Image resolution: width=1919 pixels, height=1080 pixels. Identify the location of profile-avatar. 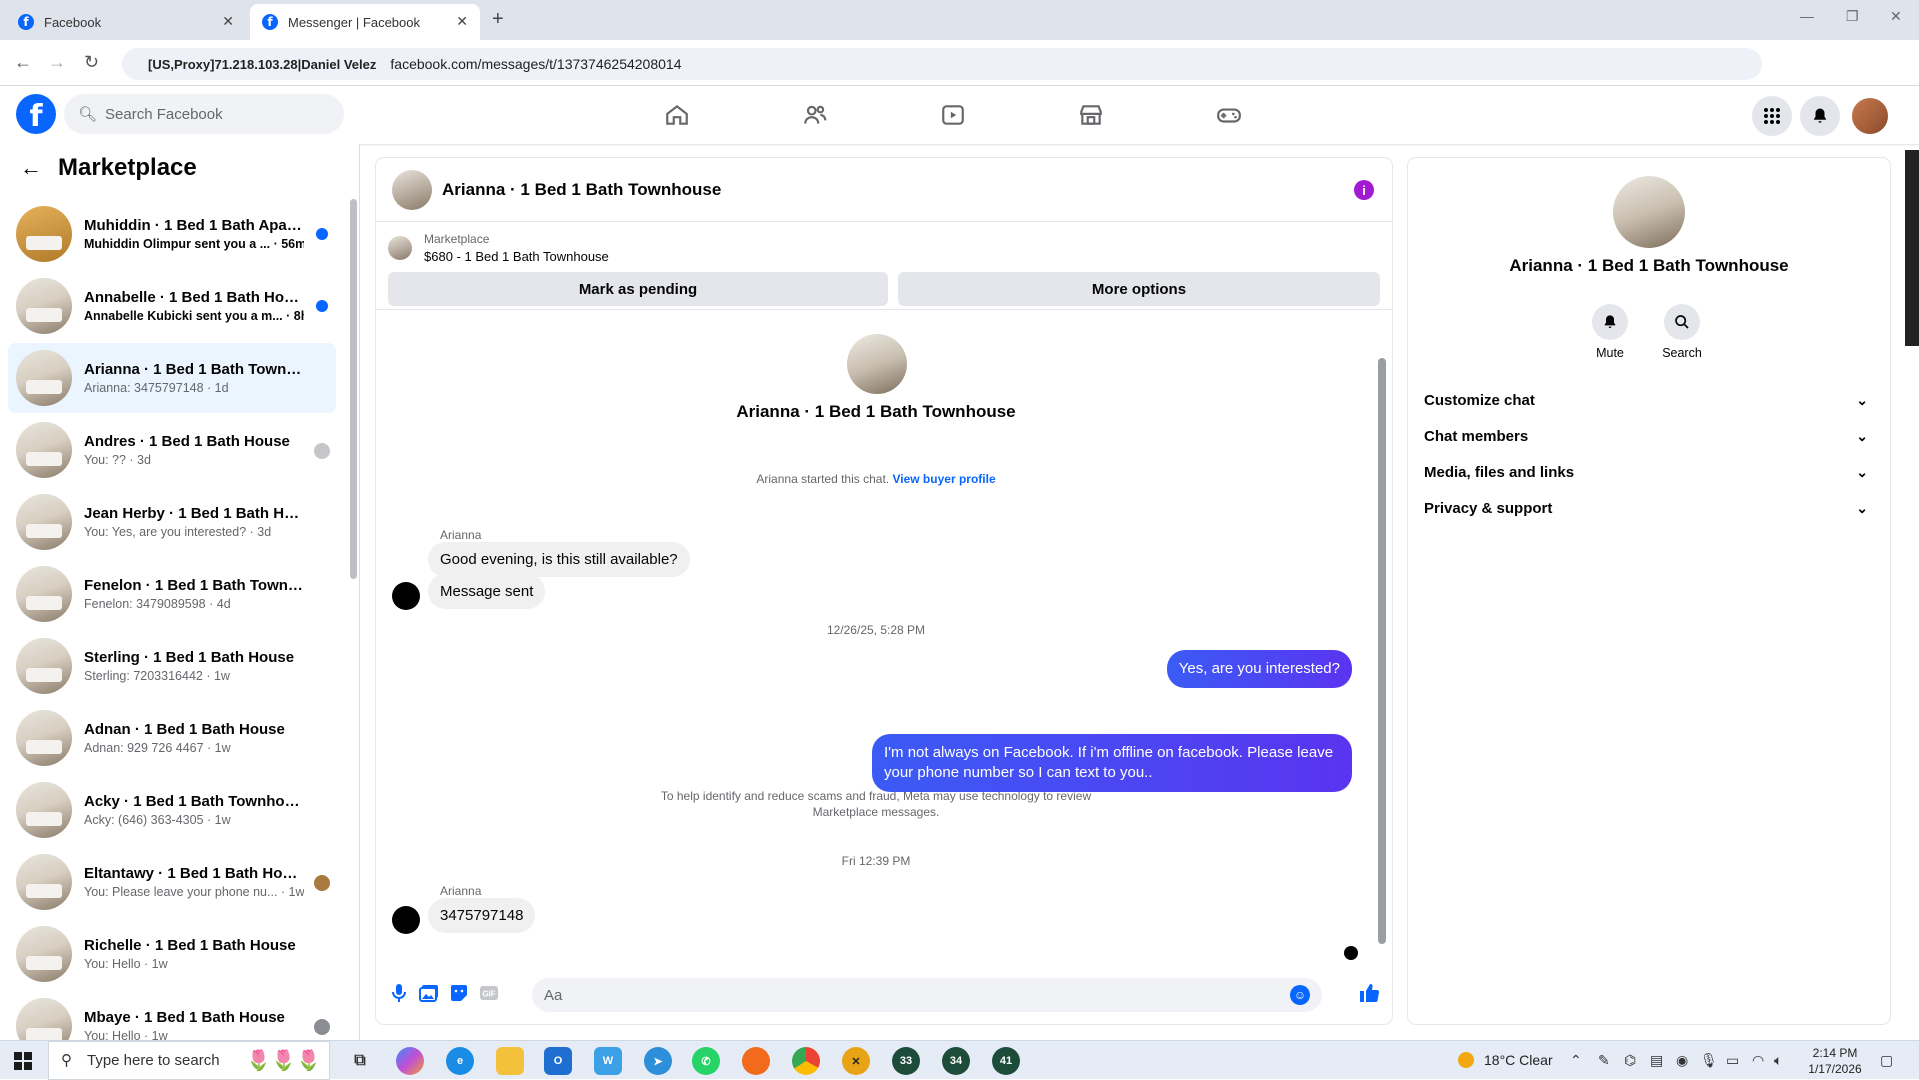
(1870, 116).